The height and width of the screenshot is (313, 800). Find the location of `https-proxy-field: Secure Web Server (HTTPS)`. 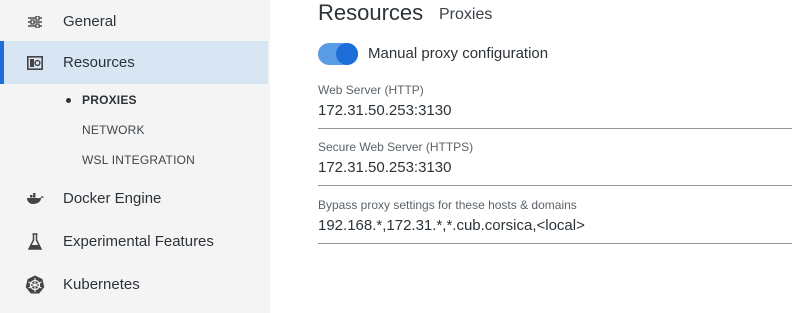

https-proxy-field: Secure Web Server (HTTPS) is located at coordinates (555, 163).